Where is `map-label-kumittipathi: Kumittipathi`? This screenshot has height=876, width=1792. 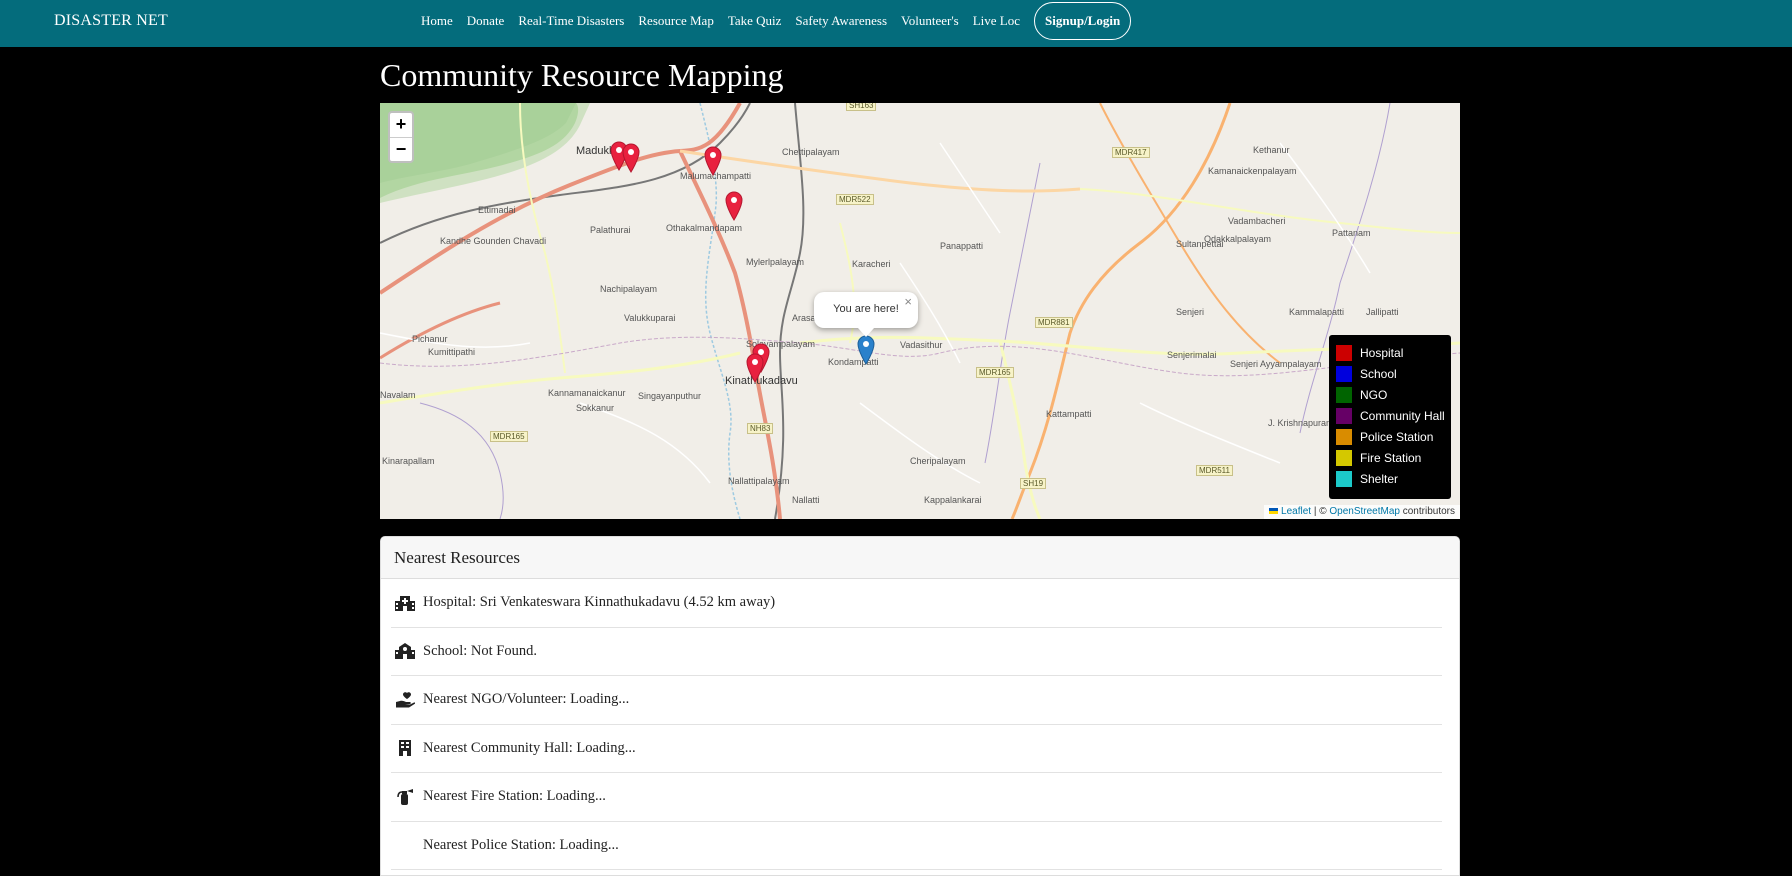
map-label-kumittipathi: Kumittipathi is located at coordinates (452, 352).